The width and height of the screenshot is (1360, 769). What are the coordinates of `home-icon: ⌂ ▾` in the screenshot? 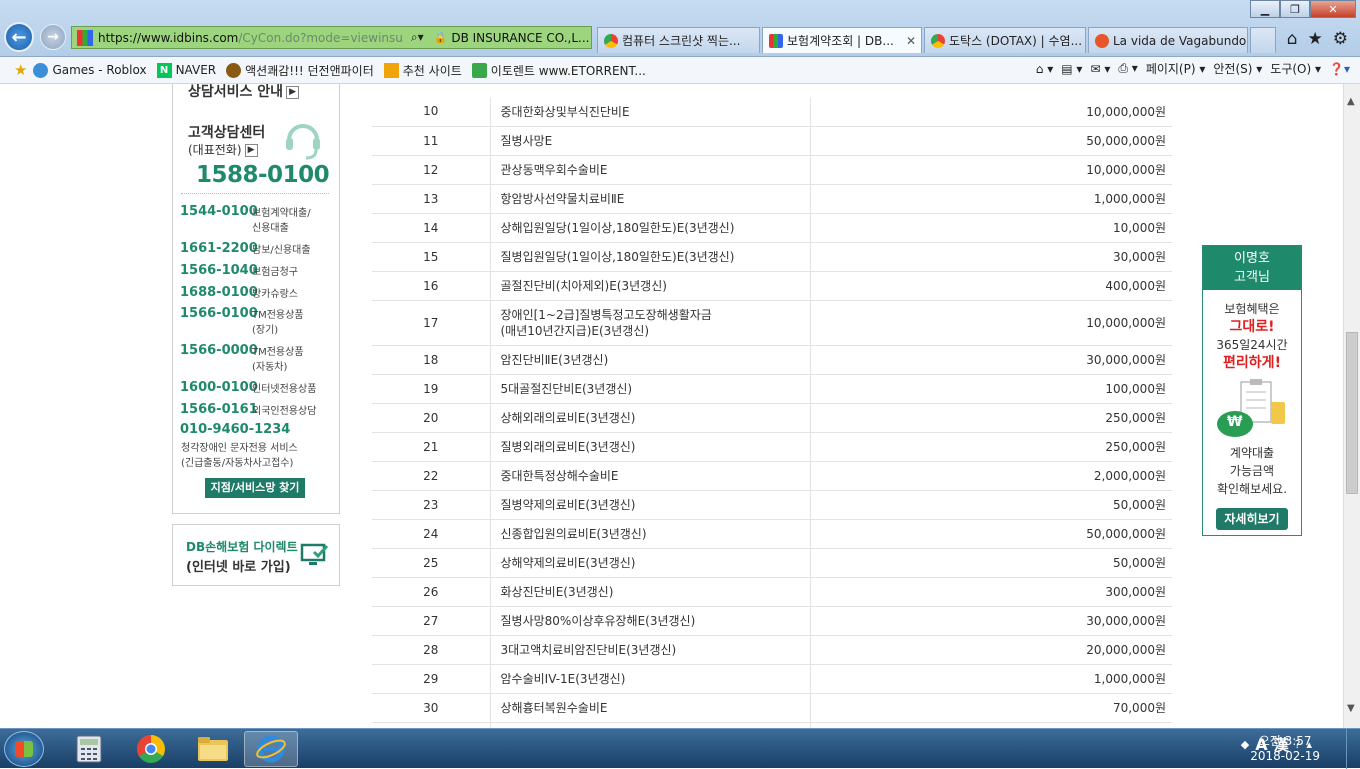 It's located at (1044, 69).